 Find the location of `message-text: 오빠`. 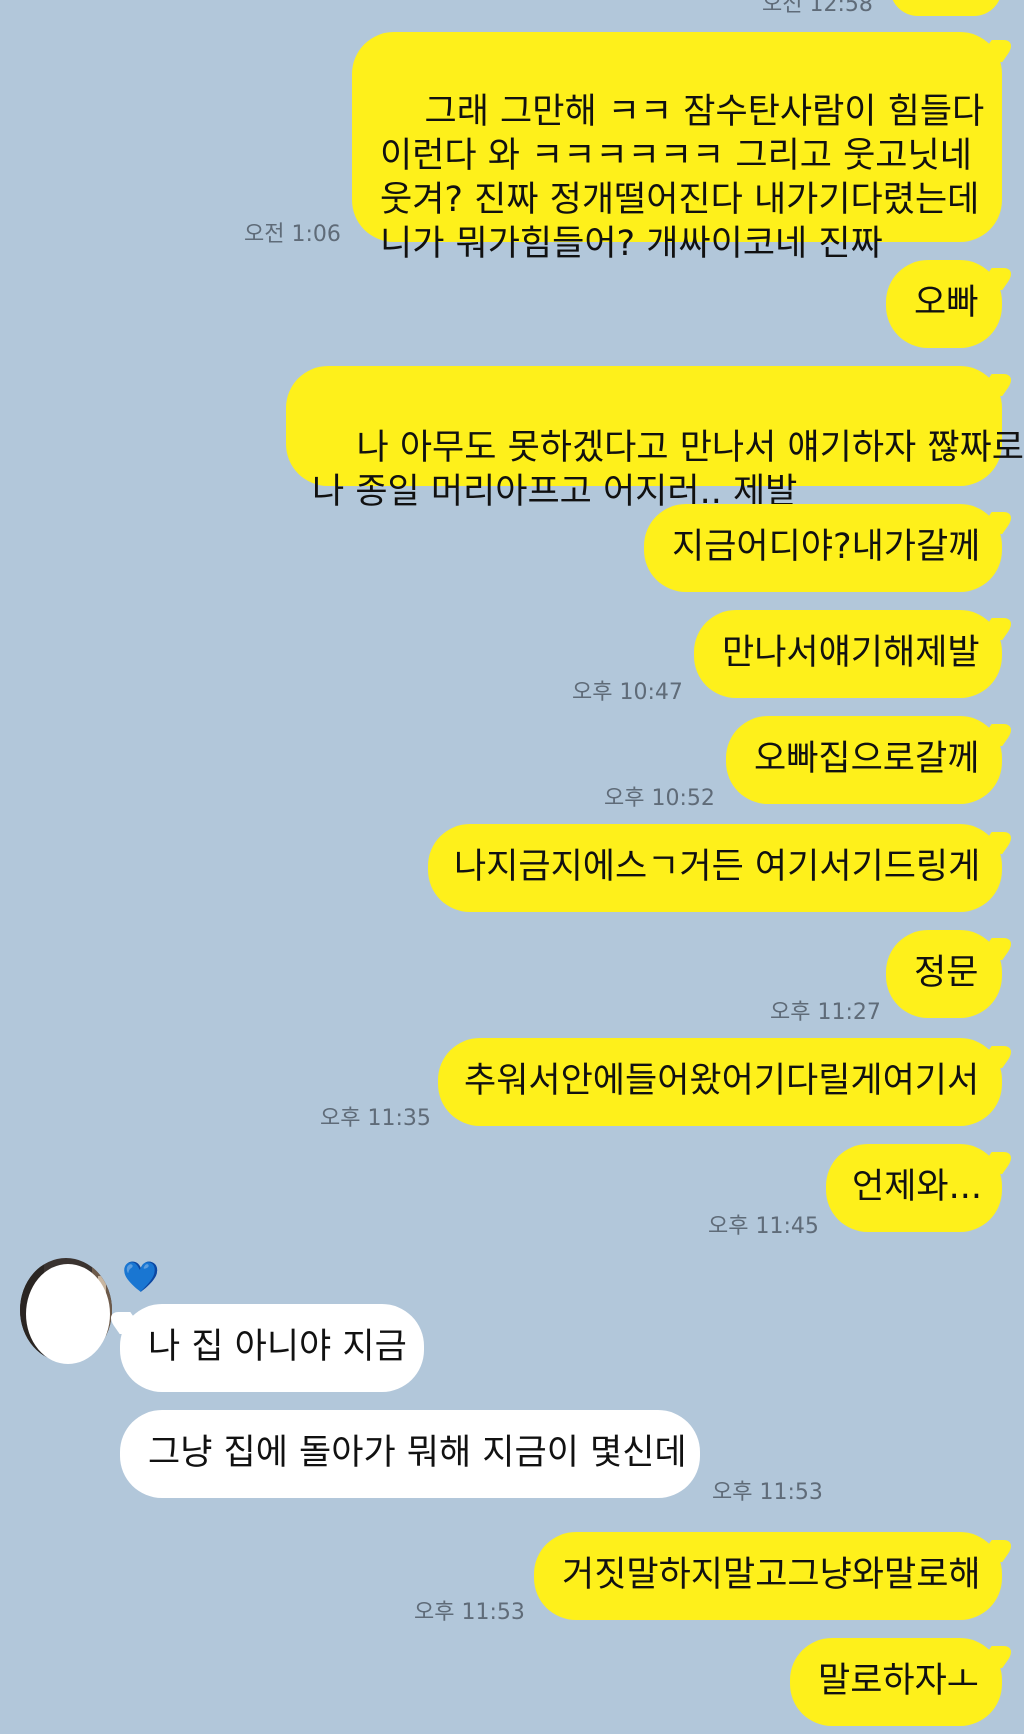

message-text: 오빠 is located at coordinates (946, 303).